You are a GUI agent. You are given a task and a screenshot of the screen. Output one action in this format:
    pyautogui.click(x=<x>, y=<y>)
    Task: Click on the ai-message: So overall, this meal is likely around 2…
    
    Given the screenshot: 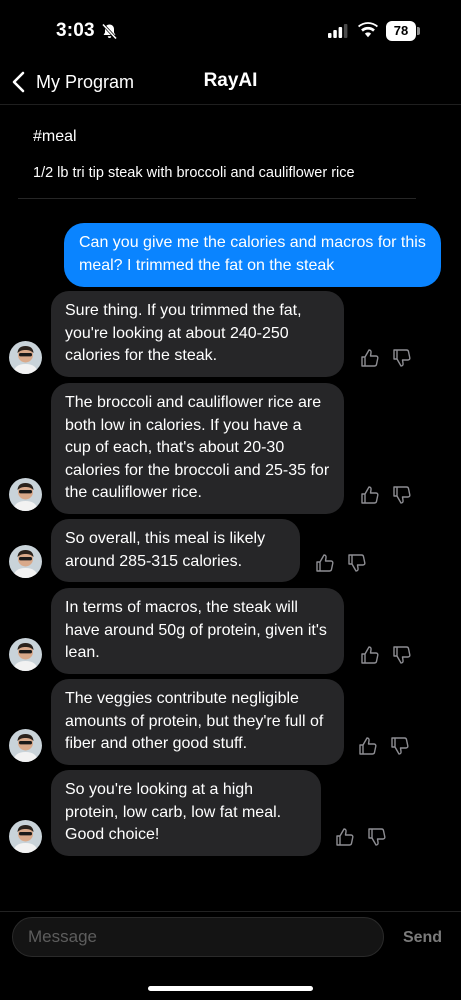 What is the action you would take?
    pyautogui.click(x=175, y=550)
    